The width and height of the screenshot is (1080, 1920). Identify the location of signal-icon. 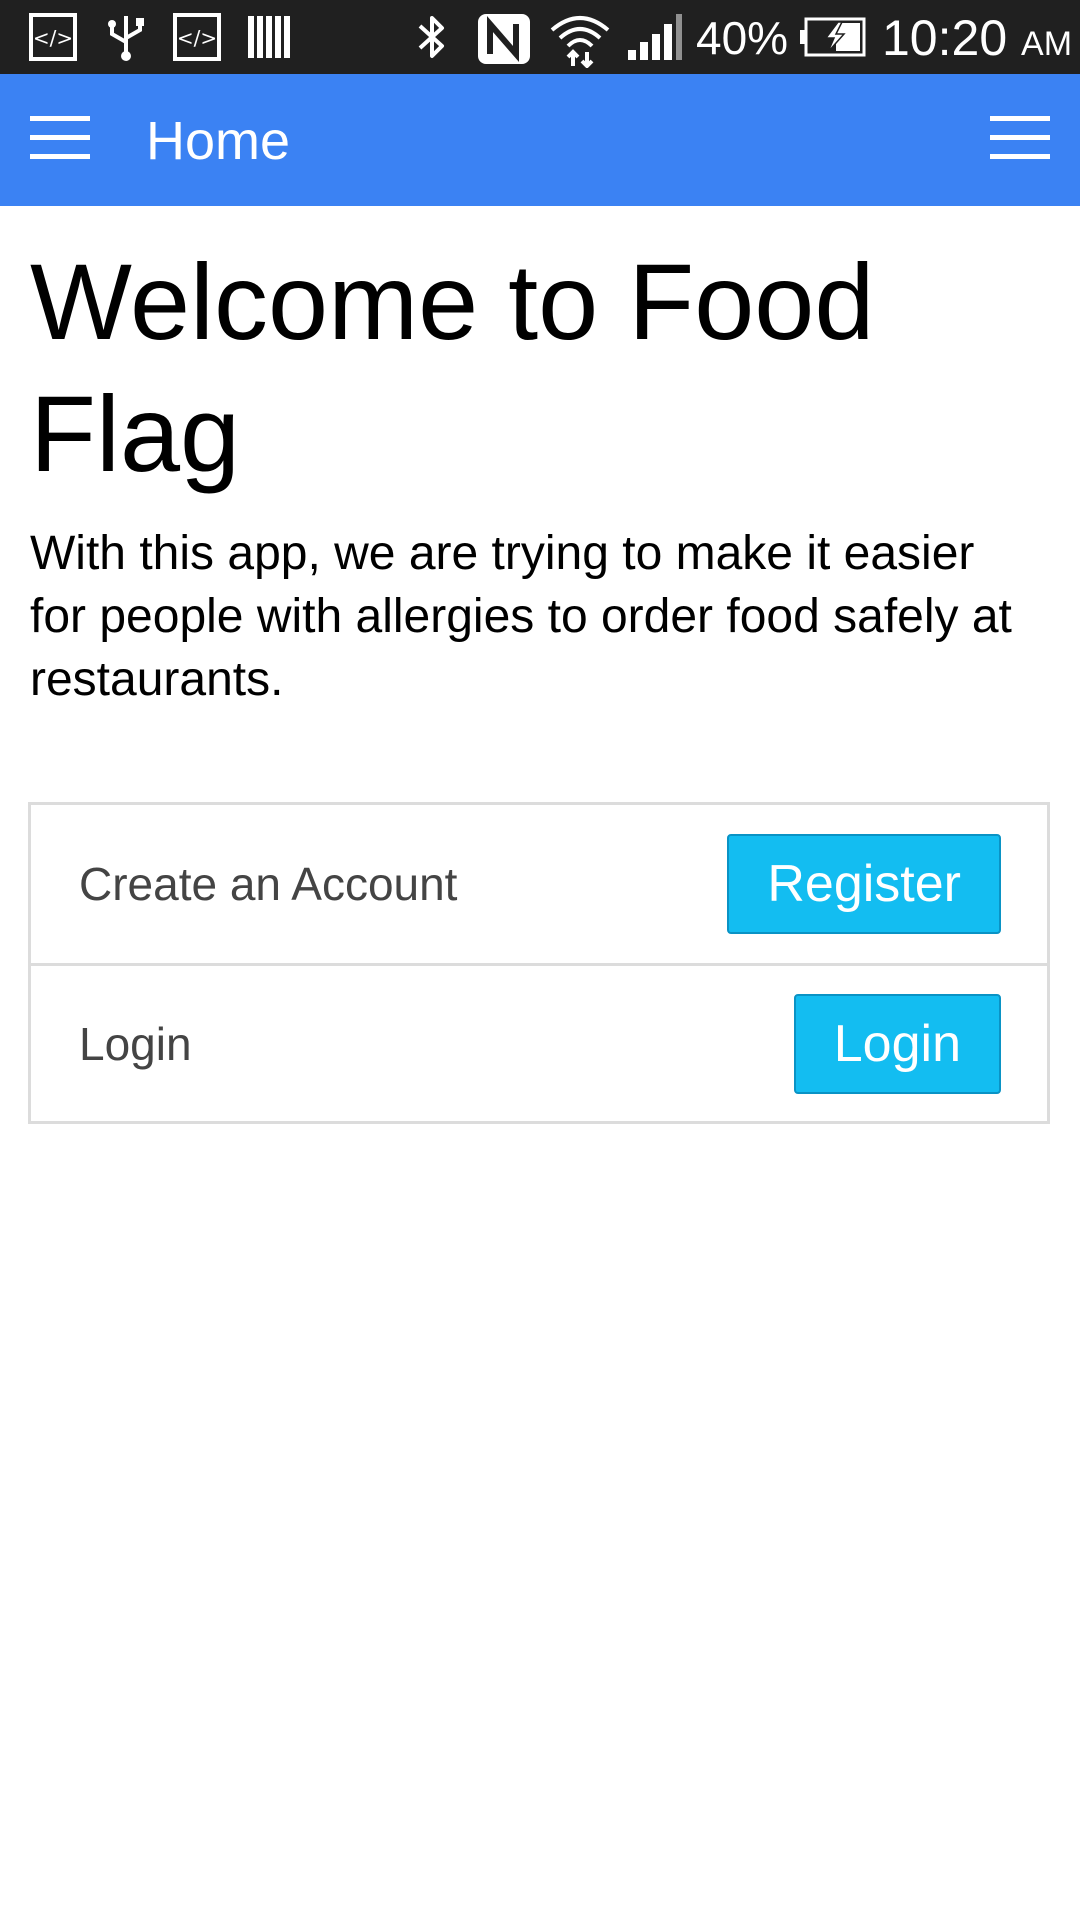
(654, 37).